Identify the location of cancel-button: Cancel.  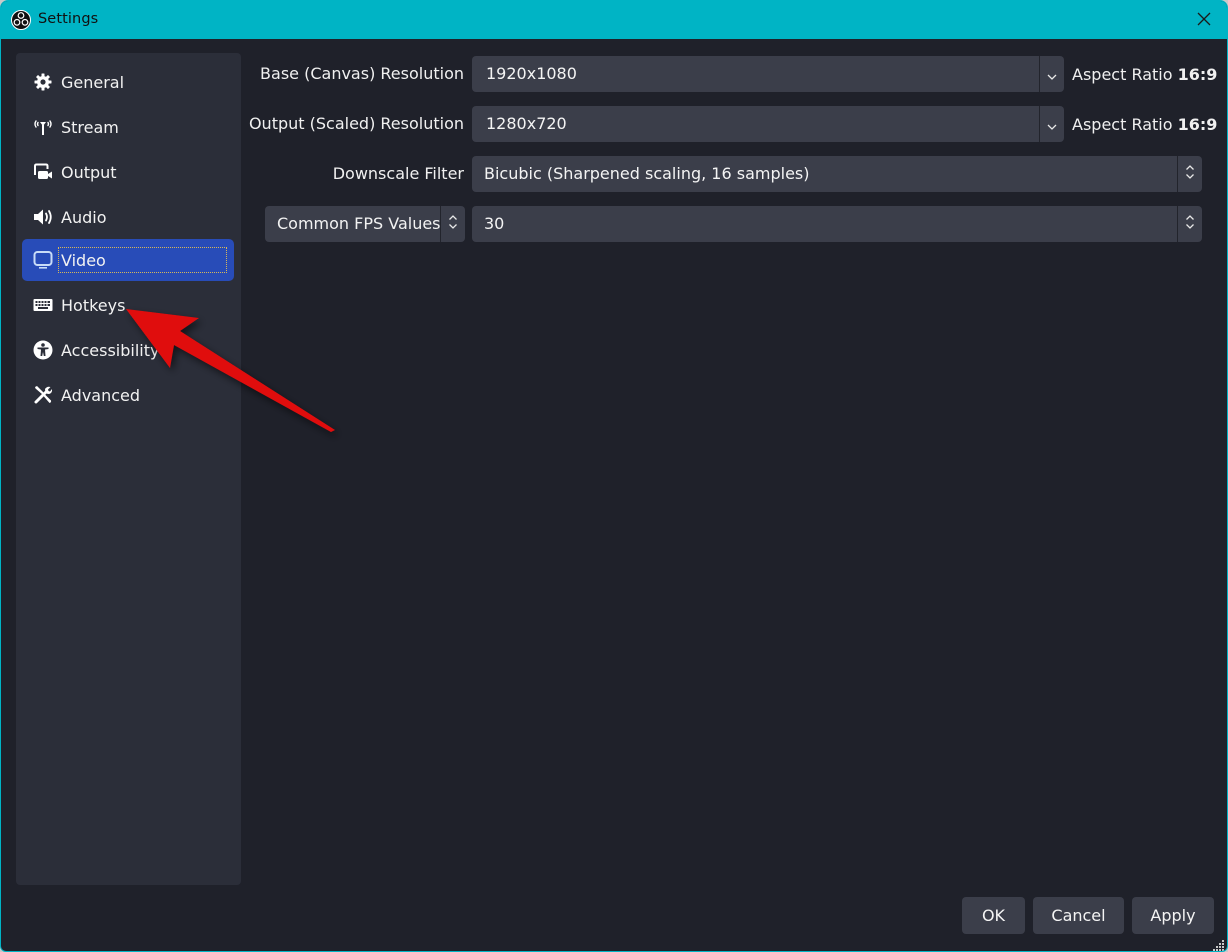
(1078, 915).